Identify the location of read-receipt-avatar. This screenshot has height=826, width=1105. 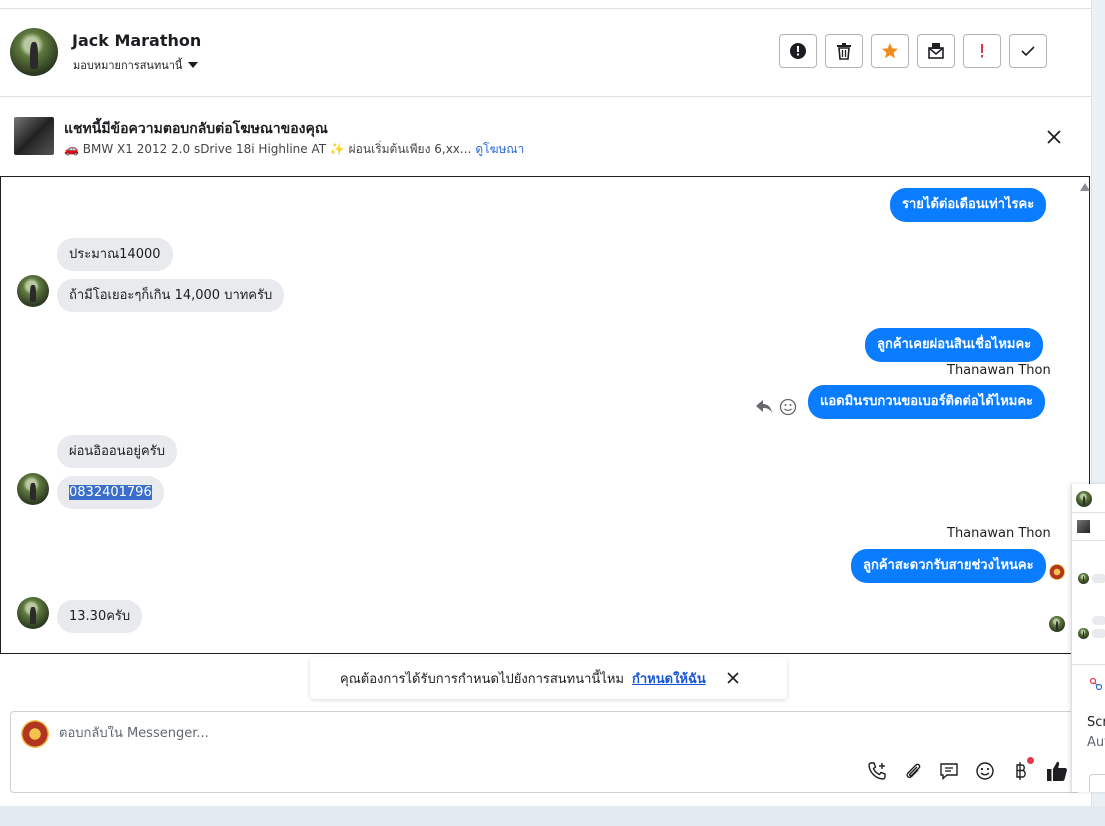
(1057, 572).